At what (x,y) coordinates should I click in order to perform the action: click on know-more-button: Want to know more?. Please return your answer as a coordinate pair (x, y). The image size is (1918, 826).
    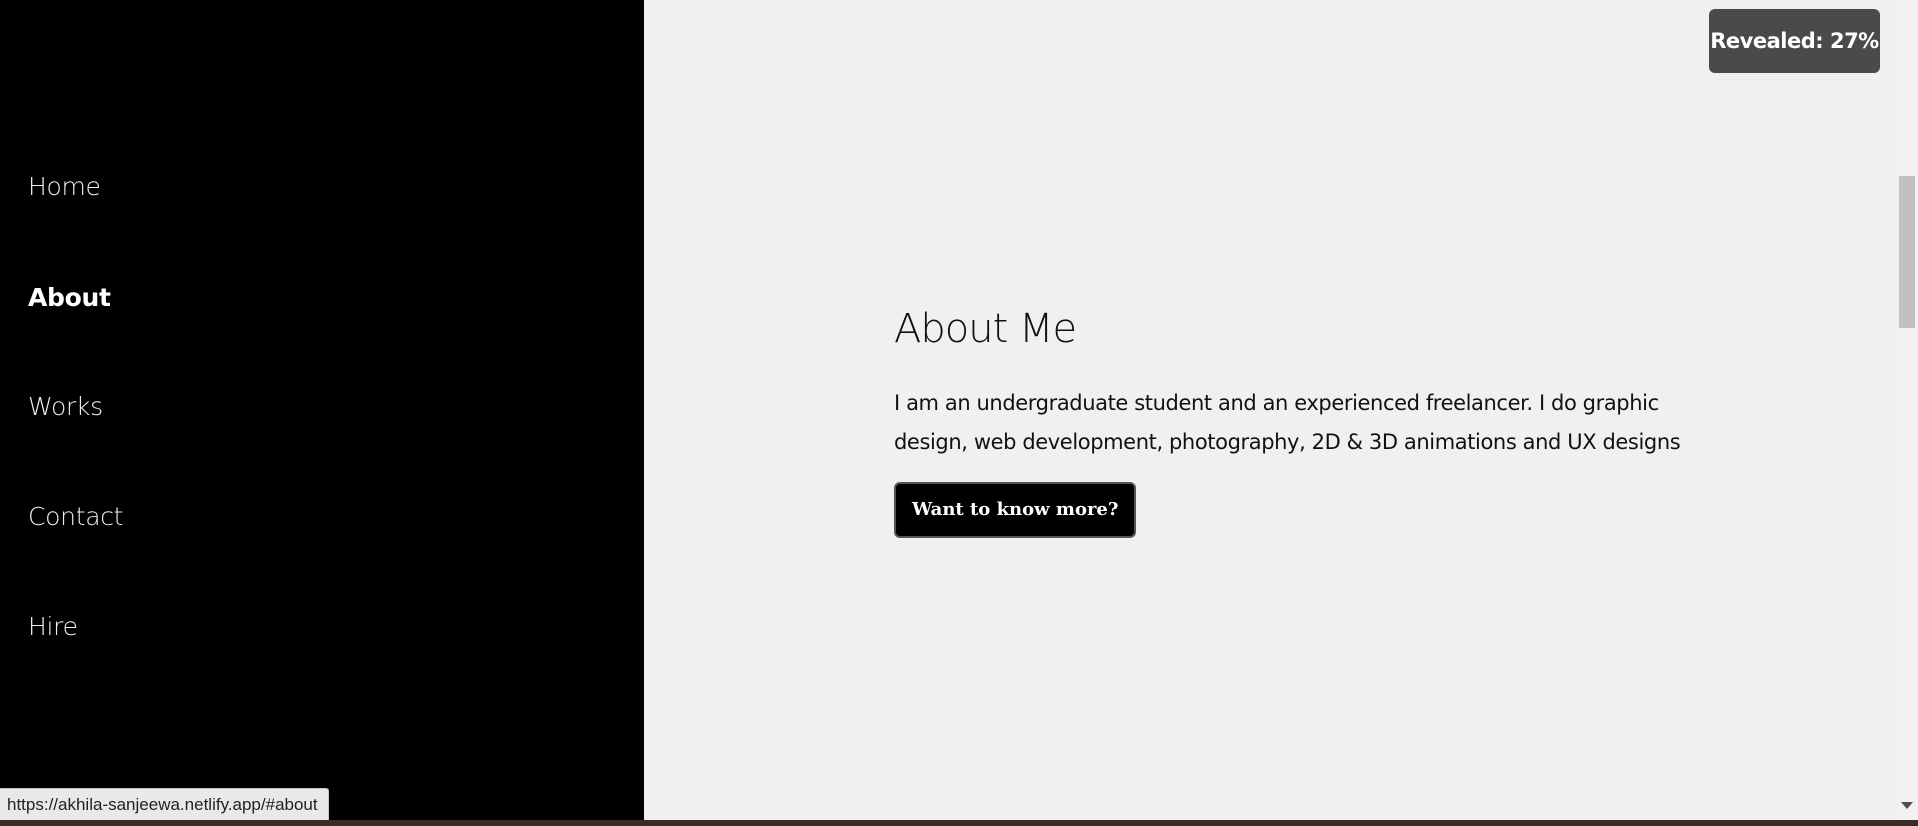
    Looking at the image, I should click on (1015, 510).